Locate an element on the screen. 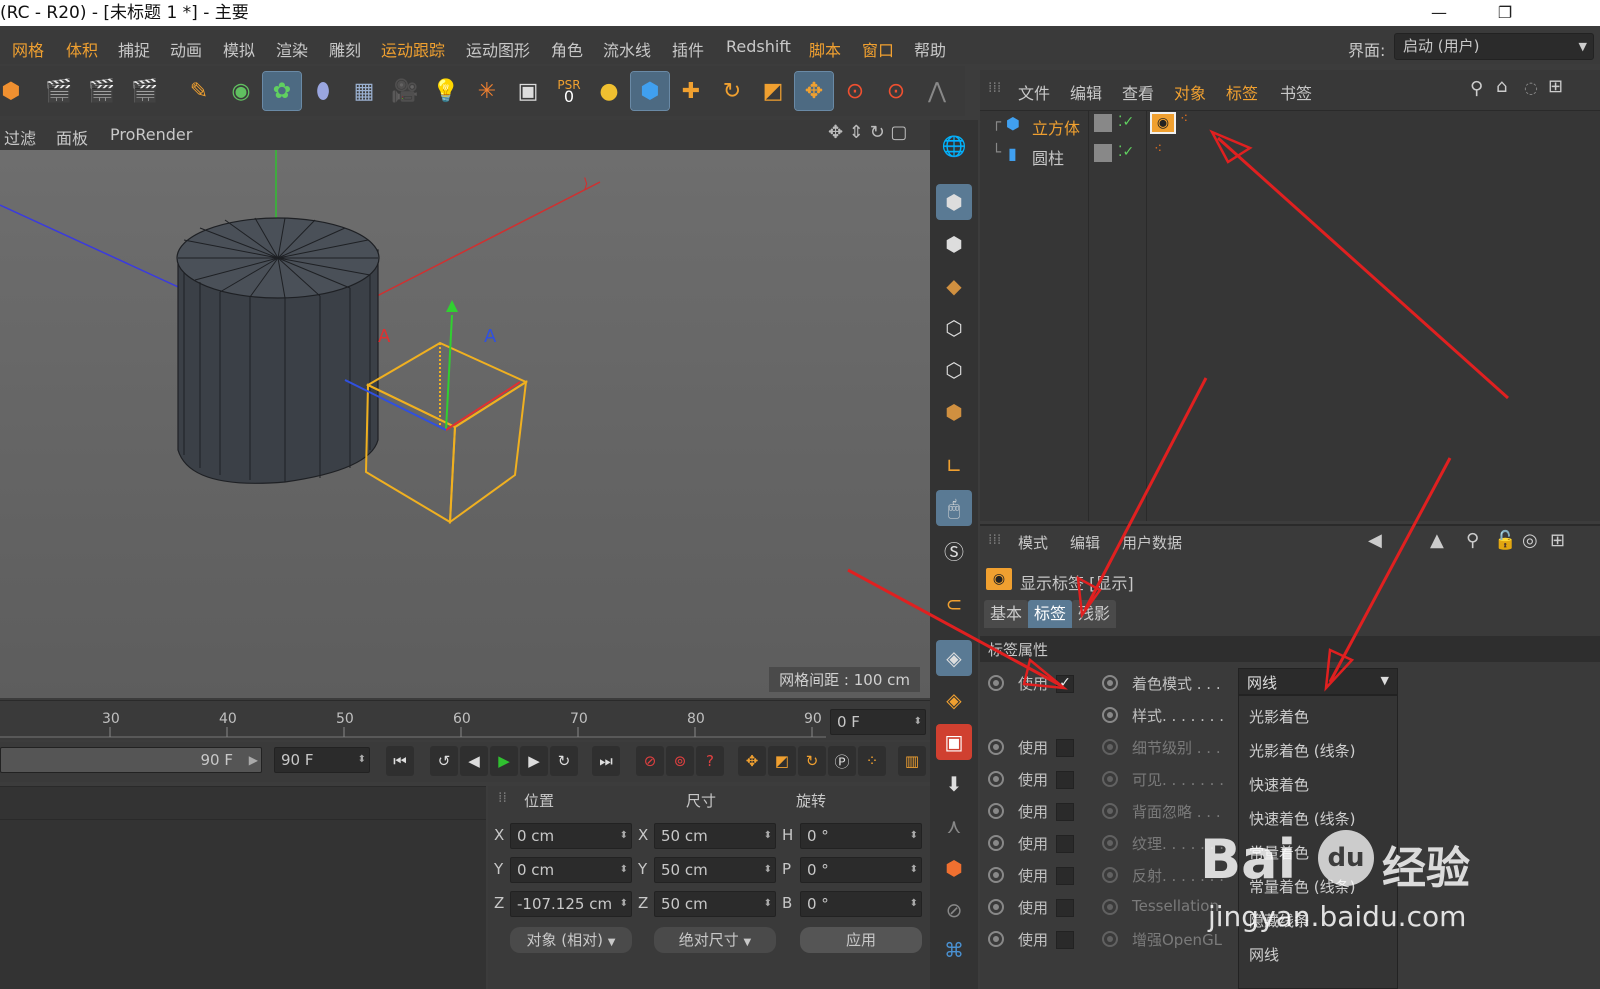  menu-motion-tracker: 运动跟踪 is located at coordinates (413, 49).